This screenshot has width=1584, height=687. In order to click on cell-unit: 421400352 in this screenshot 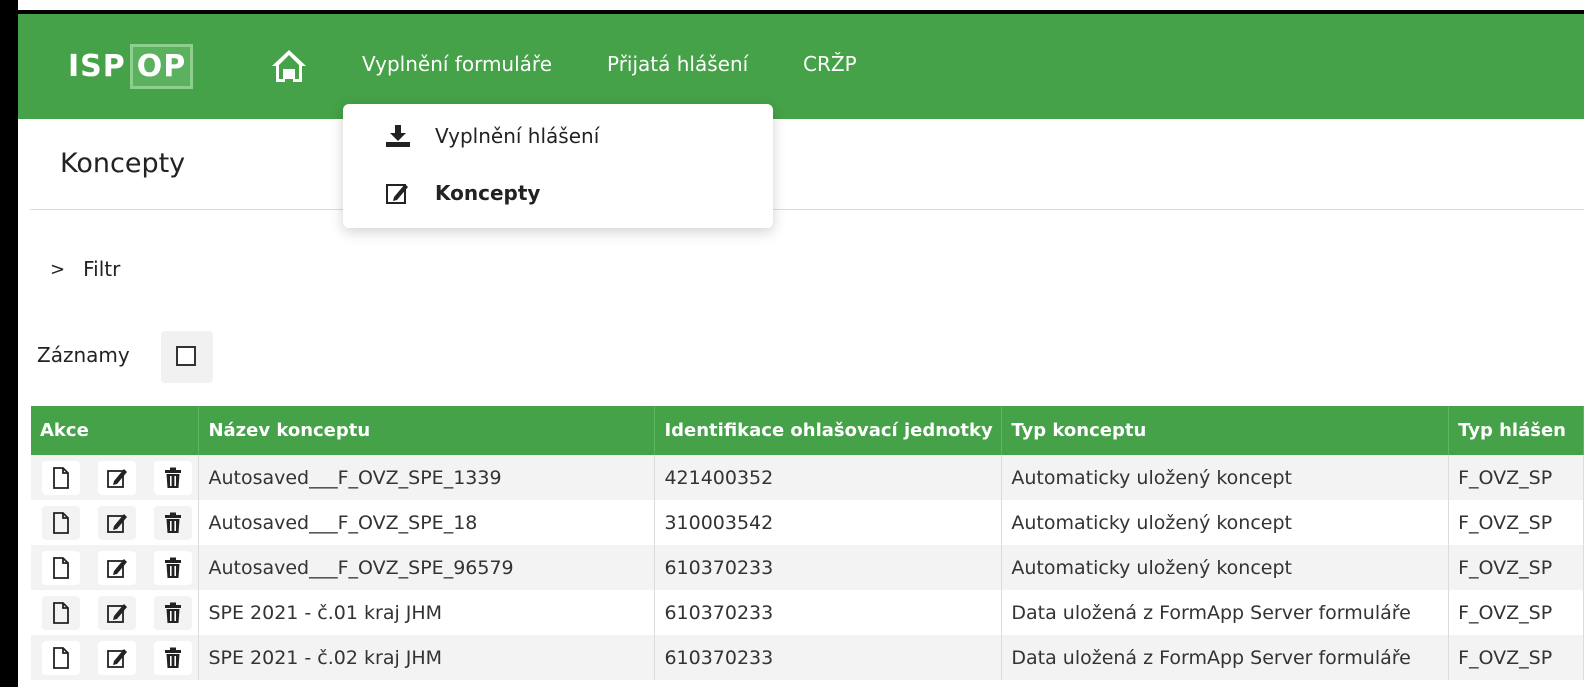, I will do `click(828, 477)`.